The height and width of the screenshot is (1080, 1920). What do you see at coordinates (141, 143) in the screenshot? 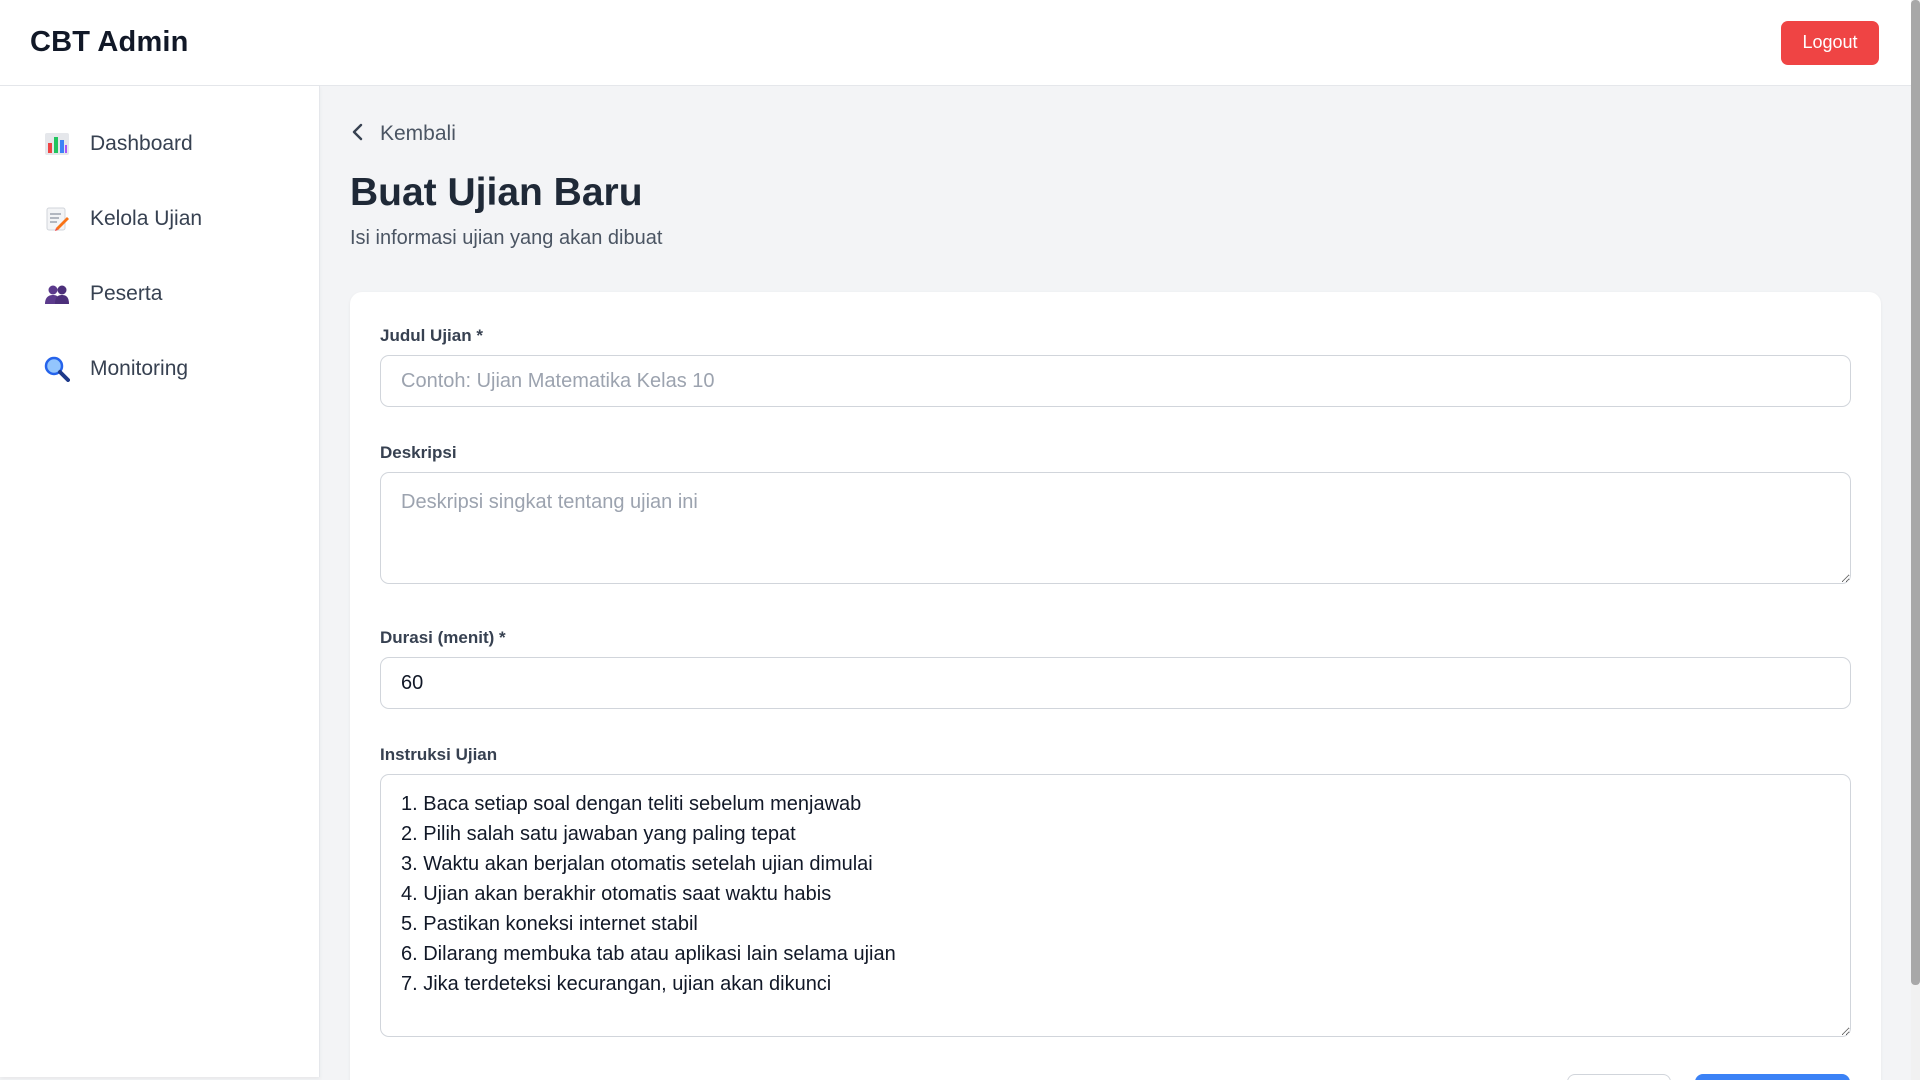
I see `sidebar-item-label: Dashboard` at bounding box center [141, 143].